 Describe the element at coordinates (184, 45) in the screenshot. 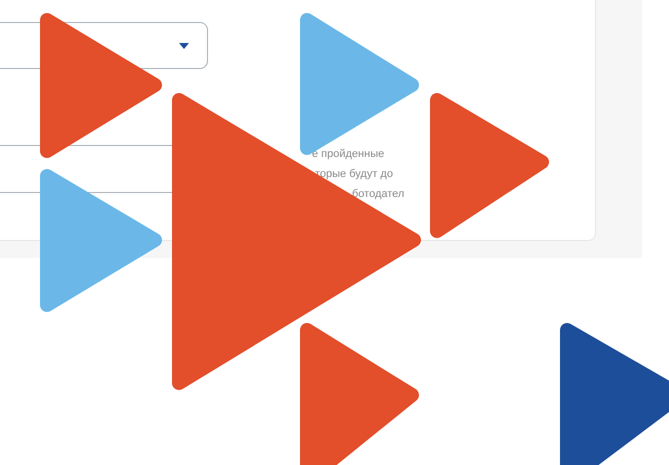

I see `caret-icon` at that location.